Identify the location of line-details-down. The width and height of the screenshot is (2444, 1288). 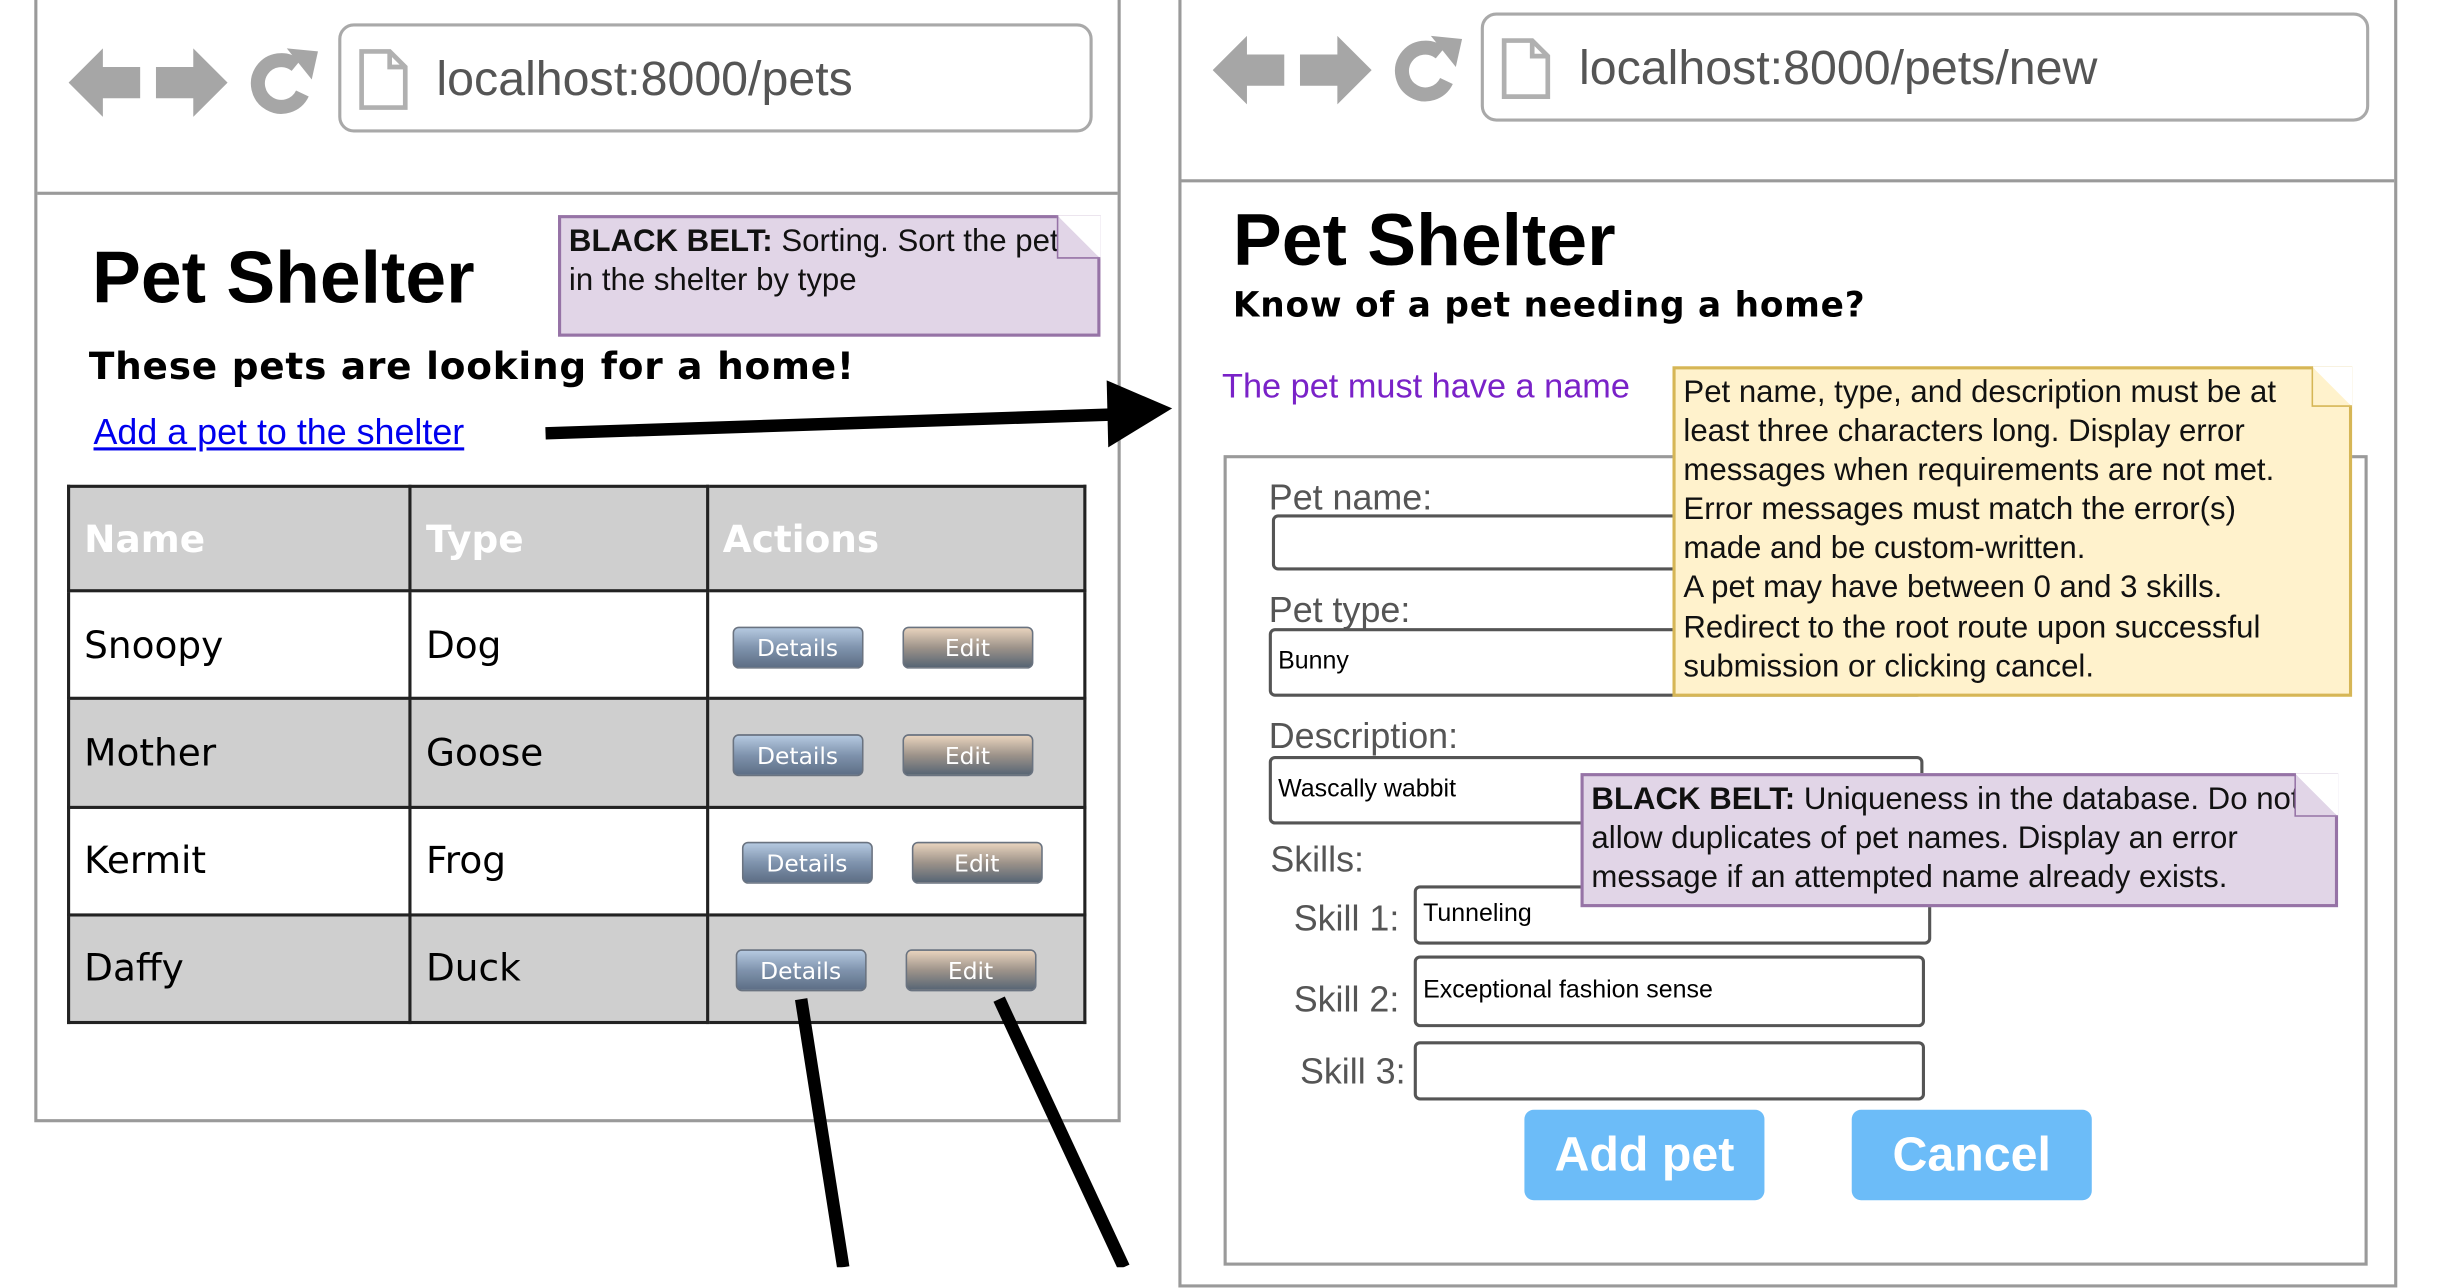
(822, 1133).